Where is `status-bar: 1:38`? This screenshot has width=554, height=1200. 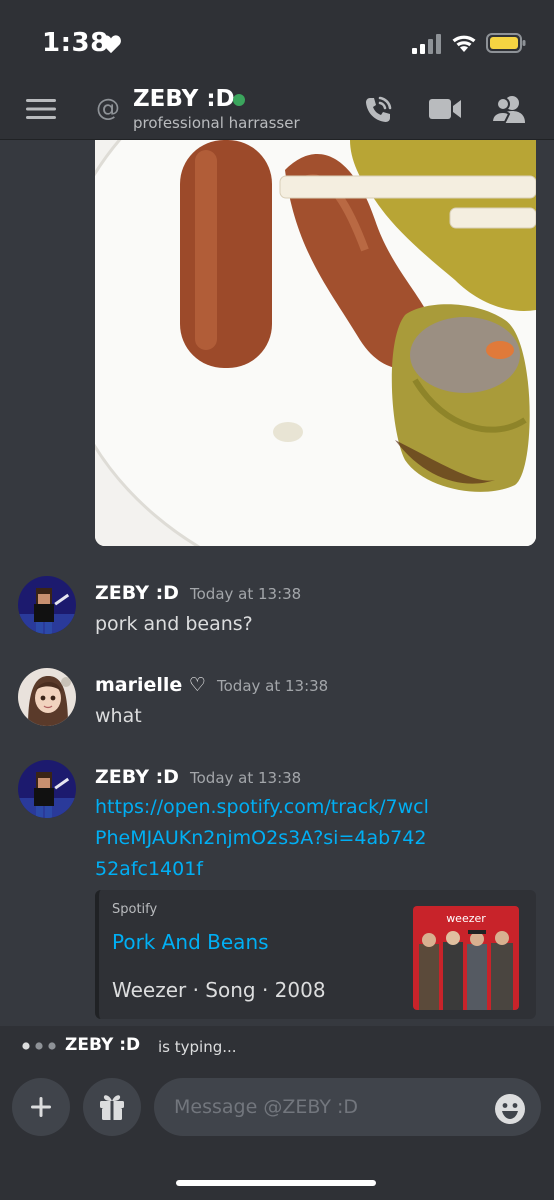 status-bar: 1:38 is located at coordinates (277, 42).